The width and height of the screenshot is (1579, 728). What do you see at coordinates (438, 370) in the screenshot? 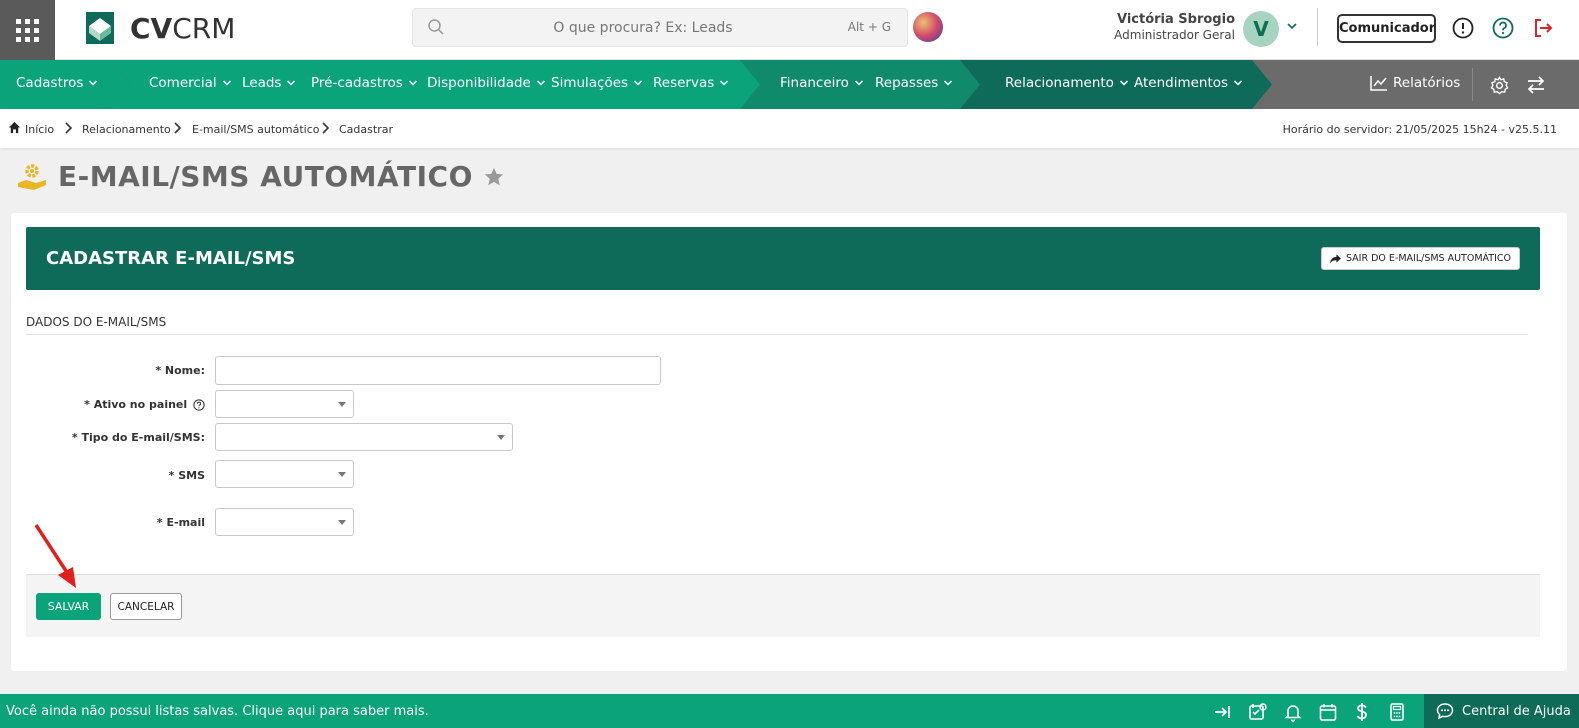
I see `nome-input` at bounding box center [438, 370].